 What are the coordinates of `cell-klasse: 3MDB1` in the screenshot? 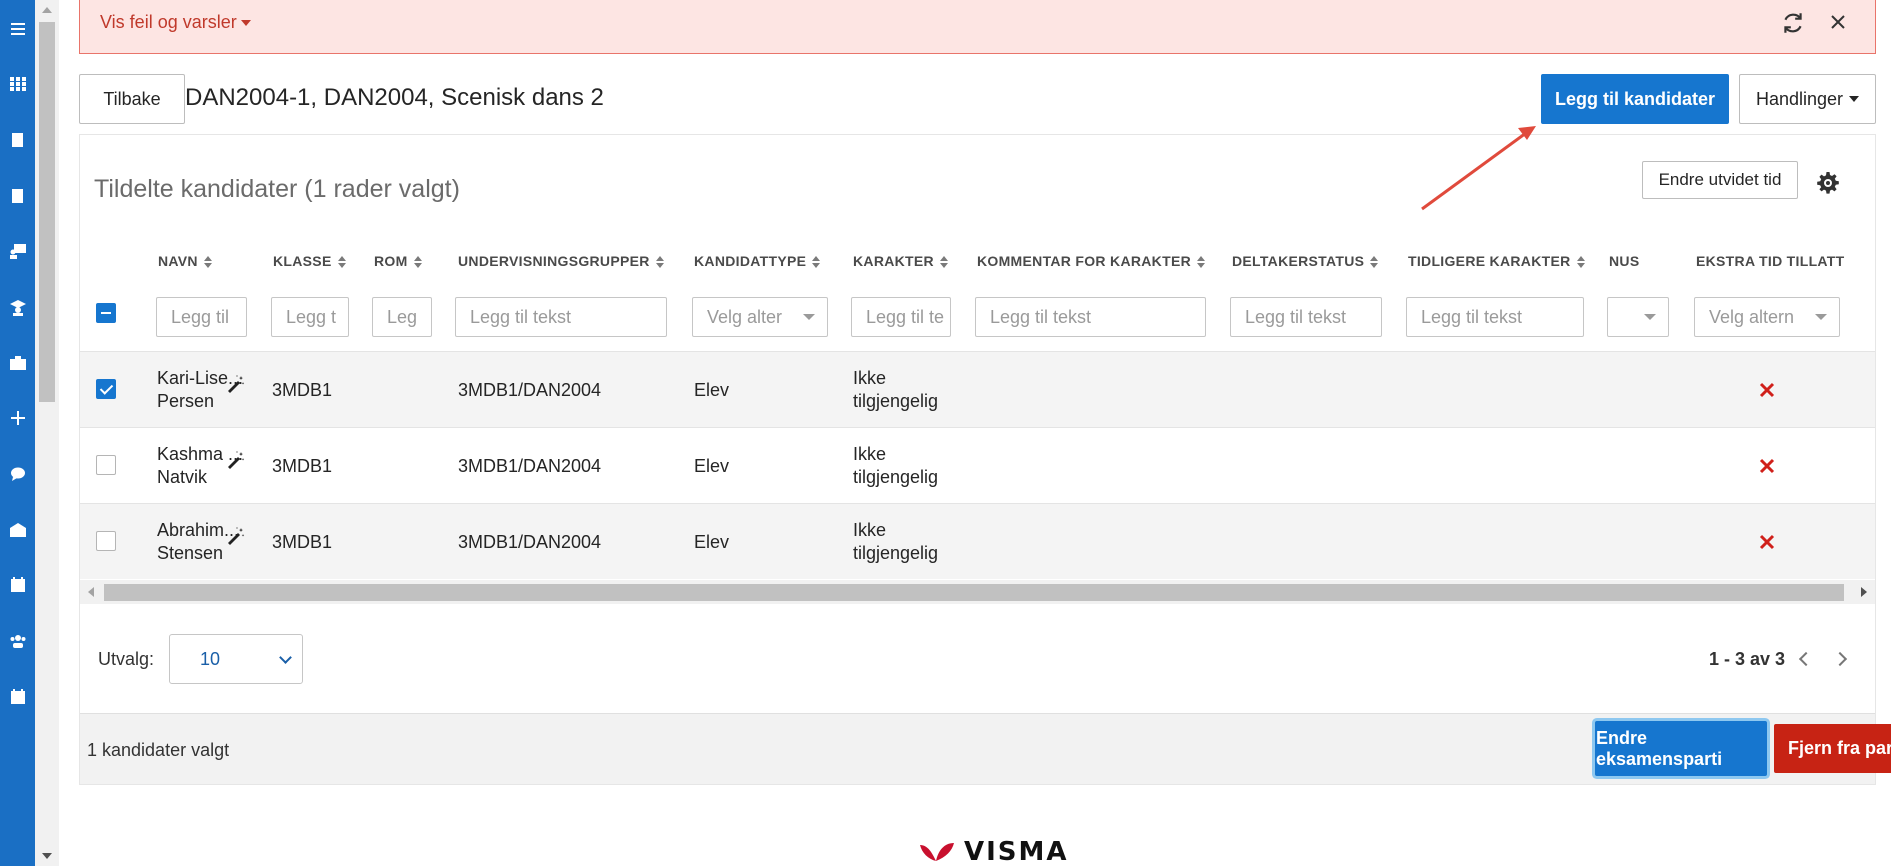 It's located at (302, 465).